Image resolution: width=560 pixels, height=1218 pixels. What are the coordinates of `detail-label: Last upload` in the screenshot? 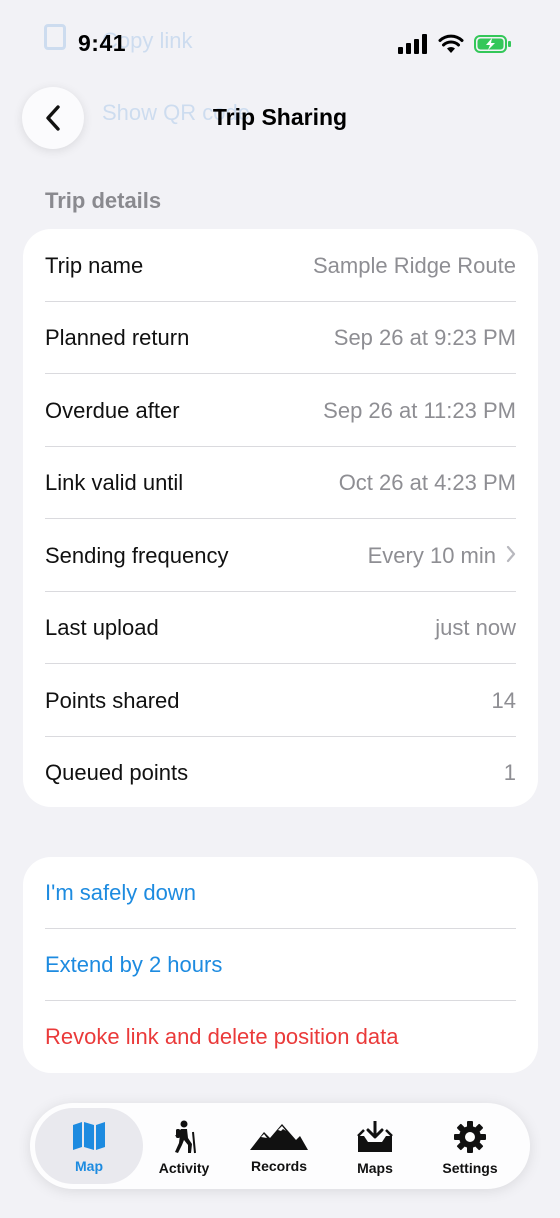 It's located at (102, 627).